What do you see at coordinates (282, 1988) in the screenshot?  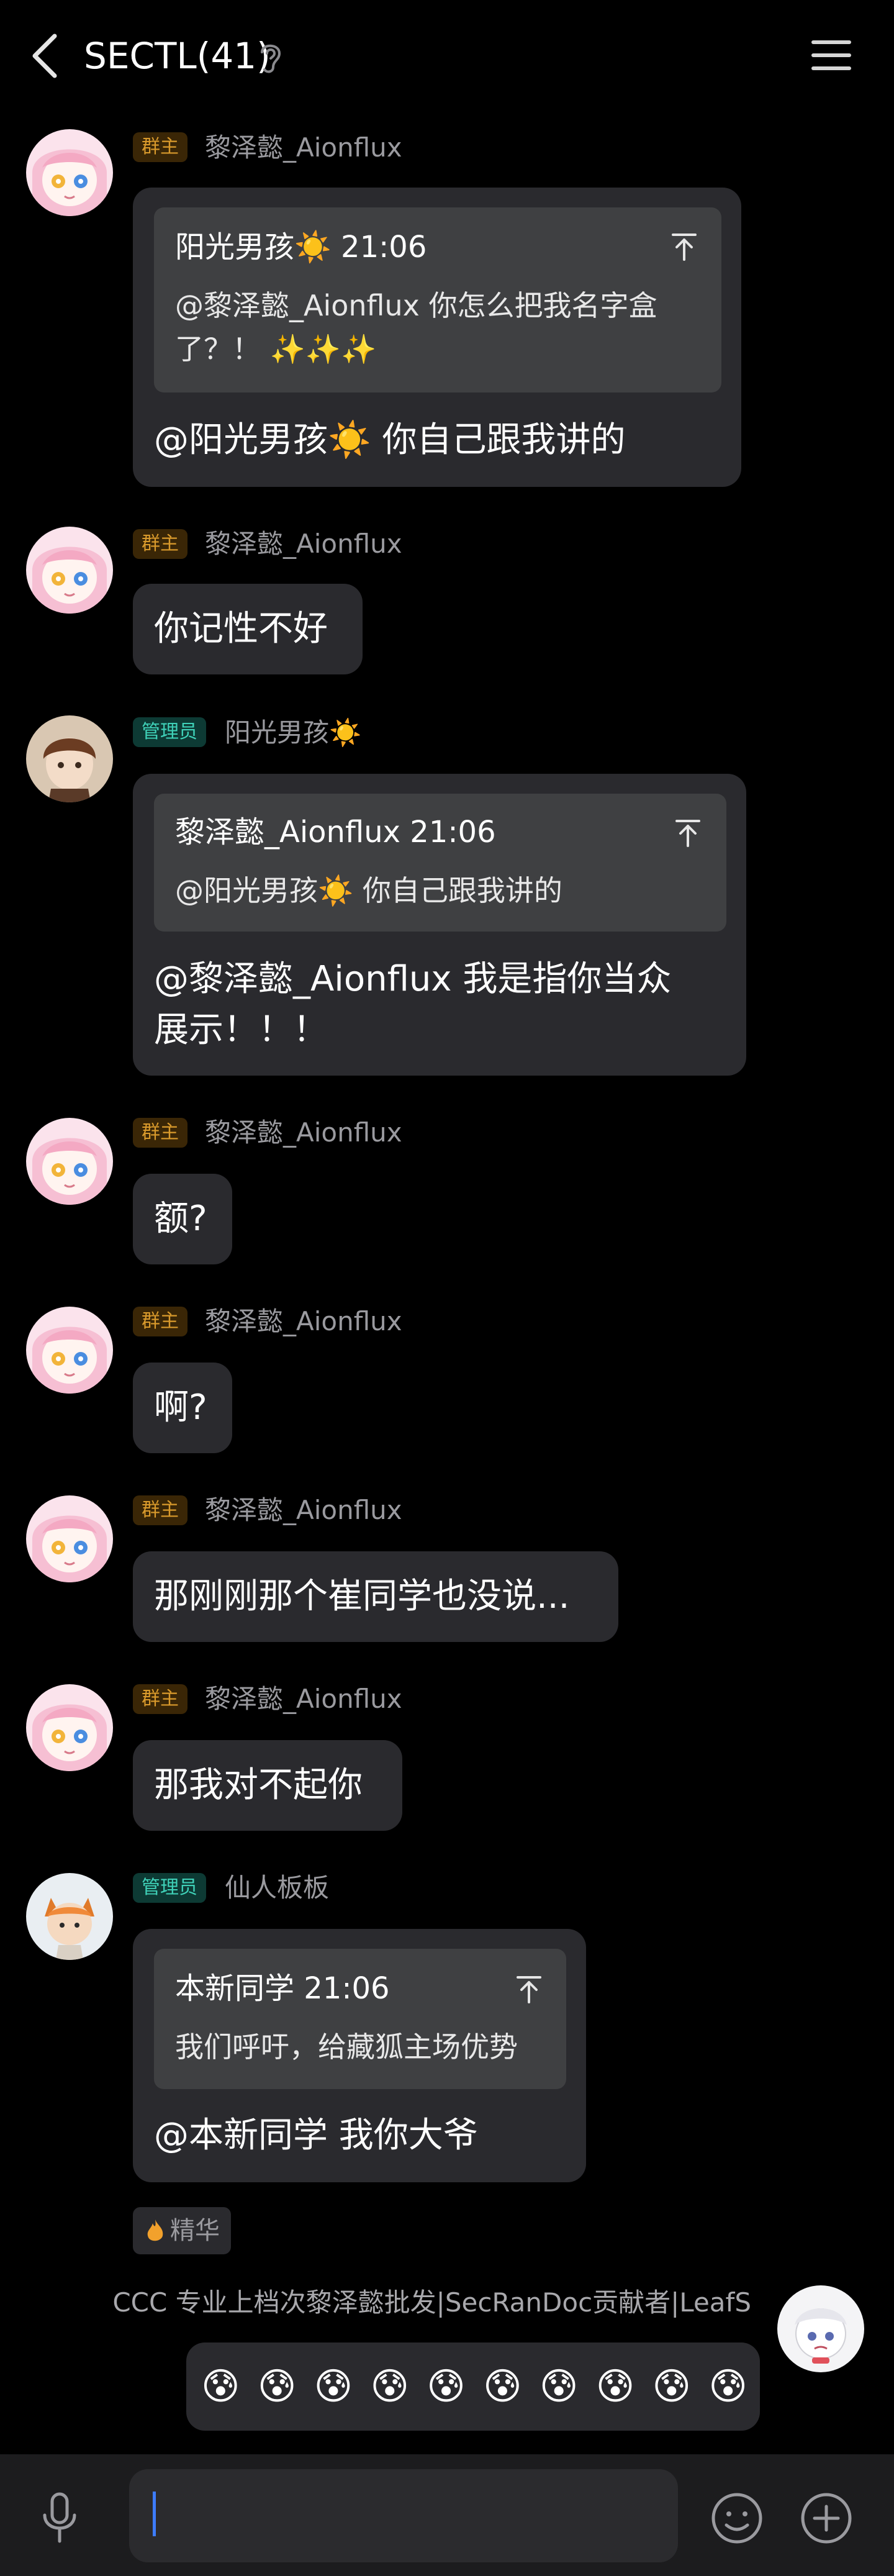 I see `quote-header: 本新同学 21:06` at bounding box center [282, 1988].